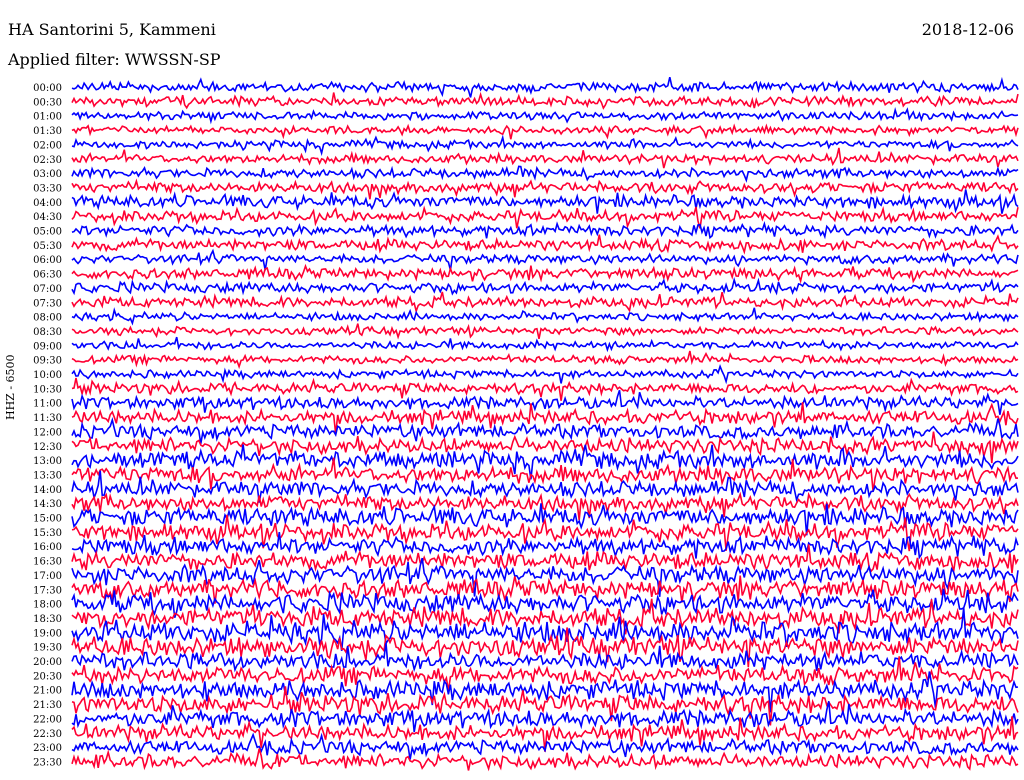 The height and width of the screenshot is (780, 1024). What do you see at coordinates (47, 533) in the screenshot?
I see `time-tick-label: 15:30` at bounding box center [47, 533].